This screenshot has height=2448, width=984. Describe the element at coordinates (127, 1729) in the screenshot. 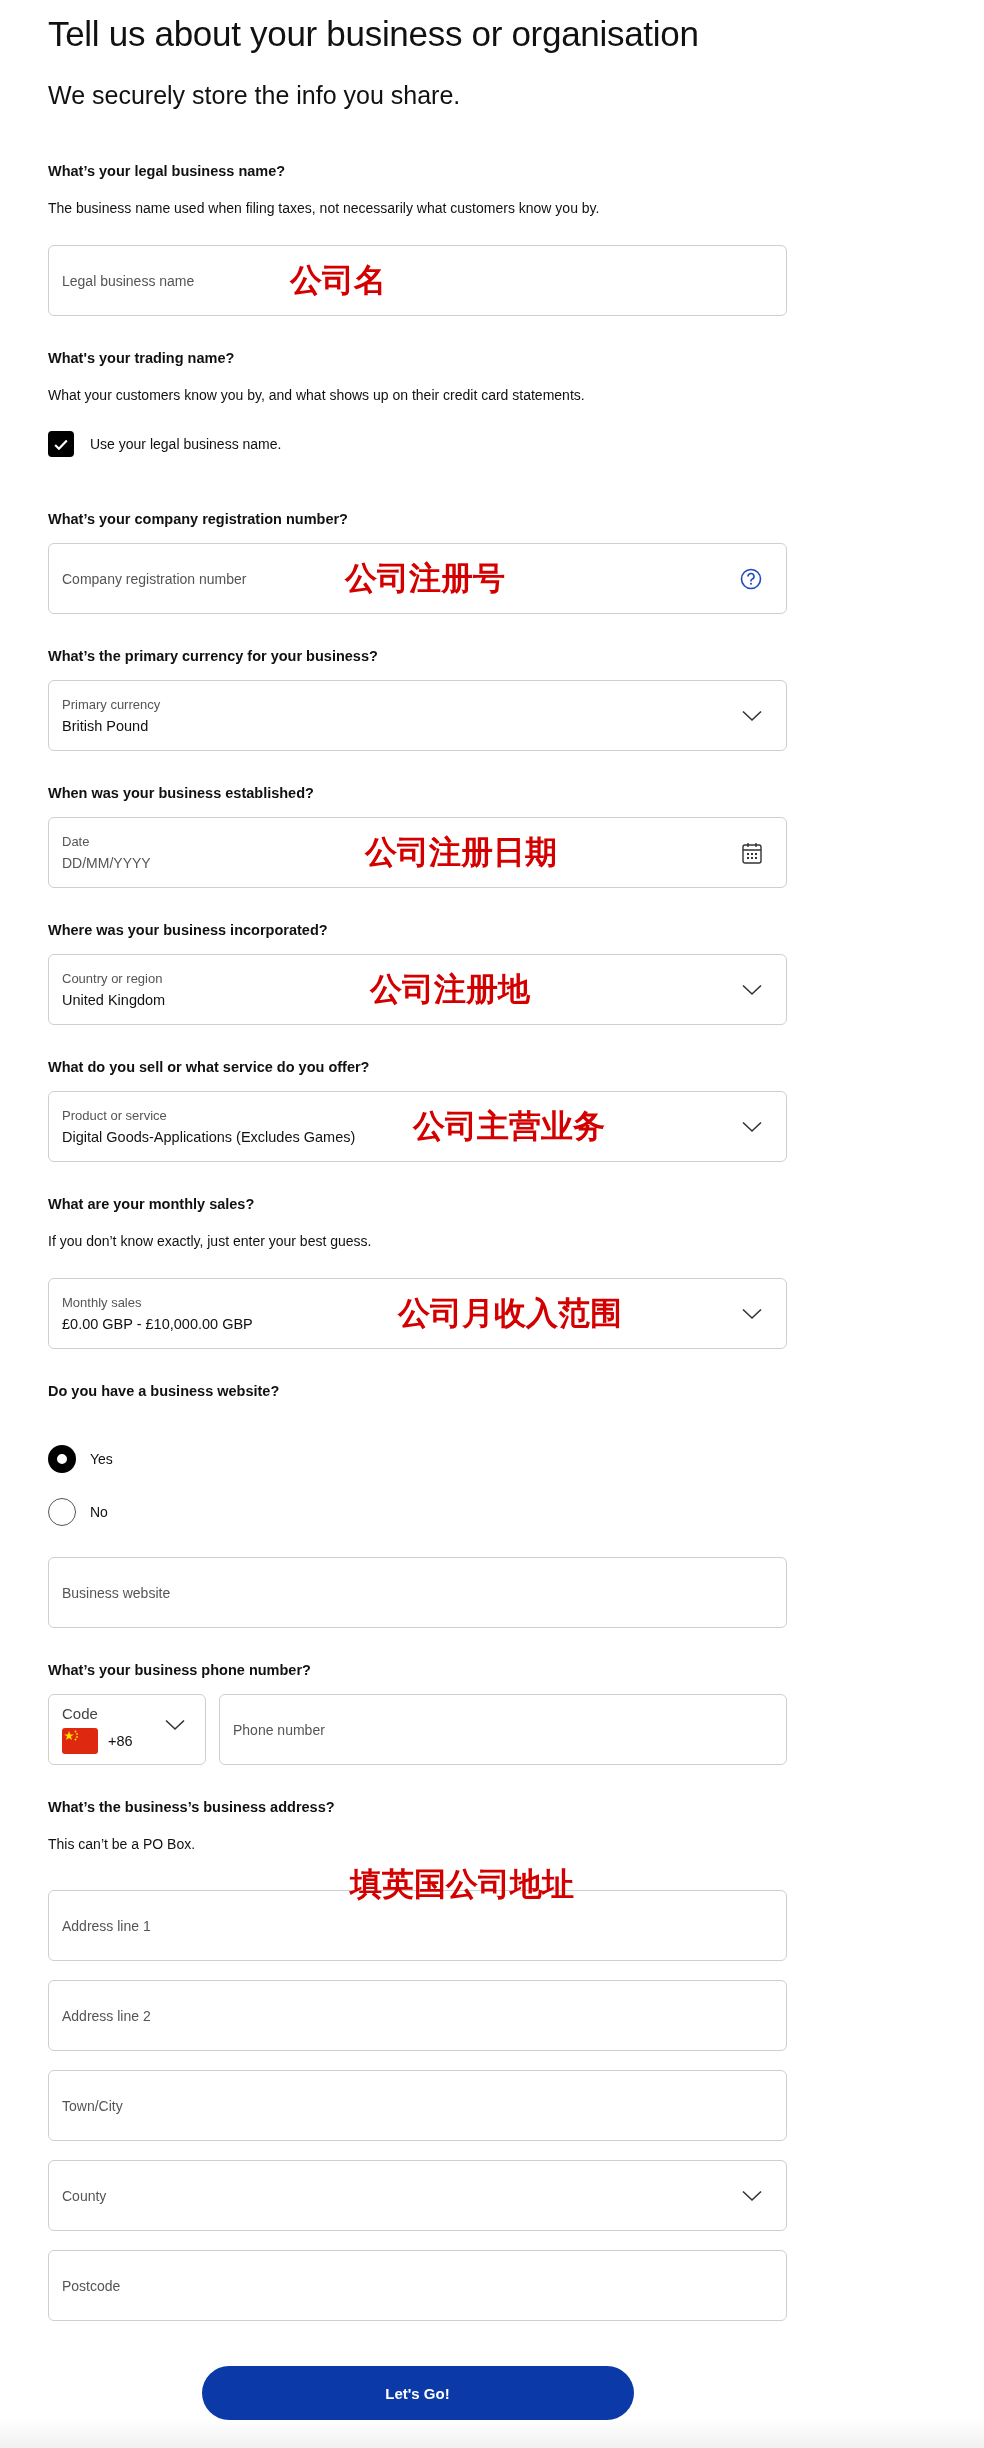

I see `dropdown-field: Code +86` at that location.